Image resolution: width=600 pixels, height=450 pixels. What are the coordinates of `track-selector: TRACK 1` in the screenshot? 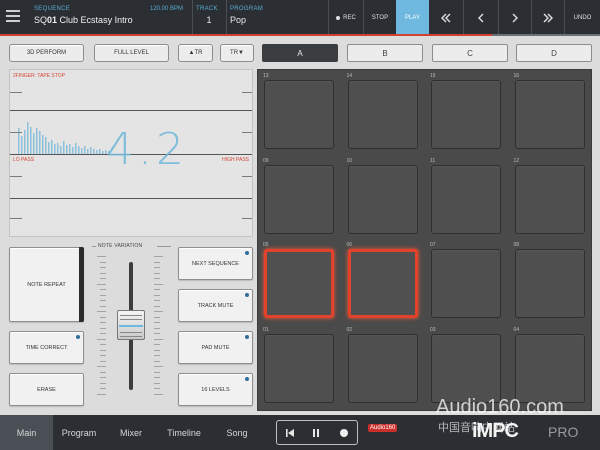 It's located at (209, 15).